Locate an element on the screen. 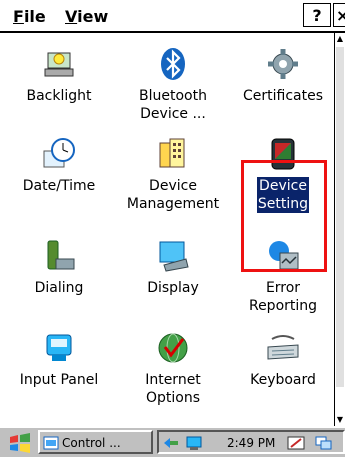  control-panel-icon is located at coordinates (51, 443).